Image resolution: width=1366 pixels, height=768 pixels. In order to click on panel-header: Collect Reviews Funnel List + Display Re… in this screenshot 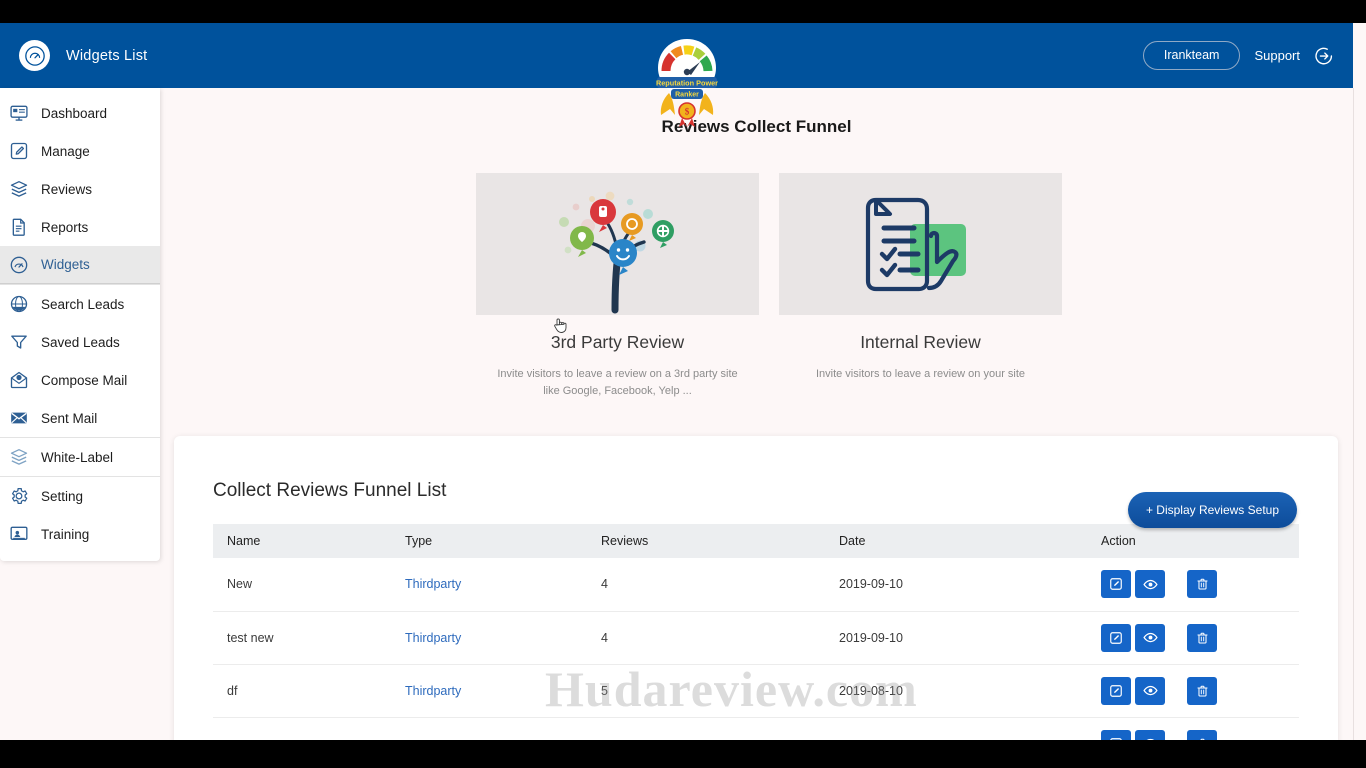, I will do `click(756, 482)`.